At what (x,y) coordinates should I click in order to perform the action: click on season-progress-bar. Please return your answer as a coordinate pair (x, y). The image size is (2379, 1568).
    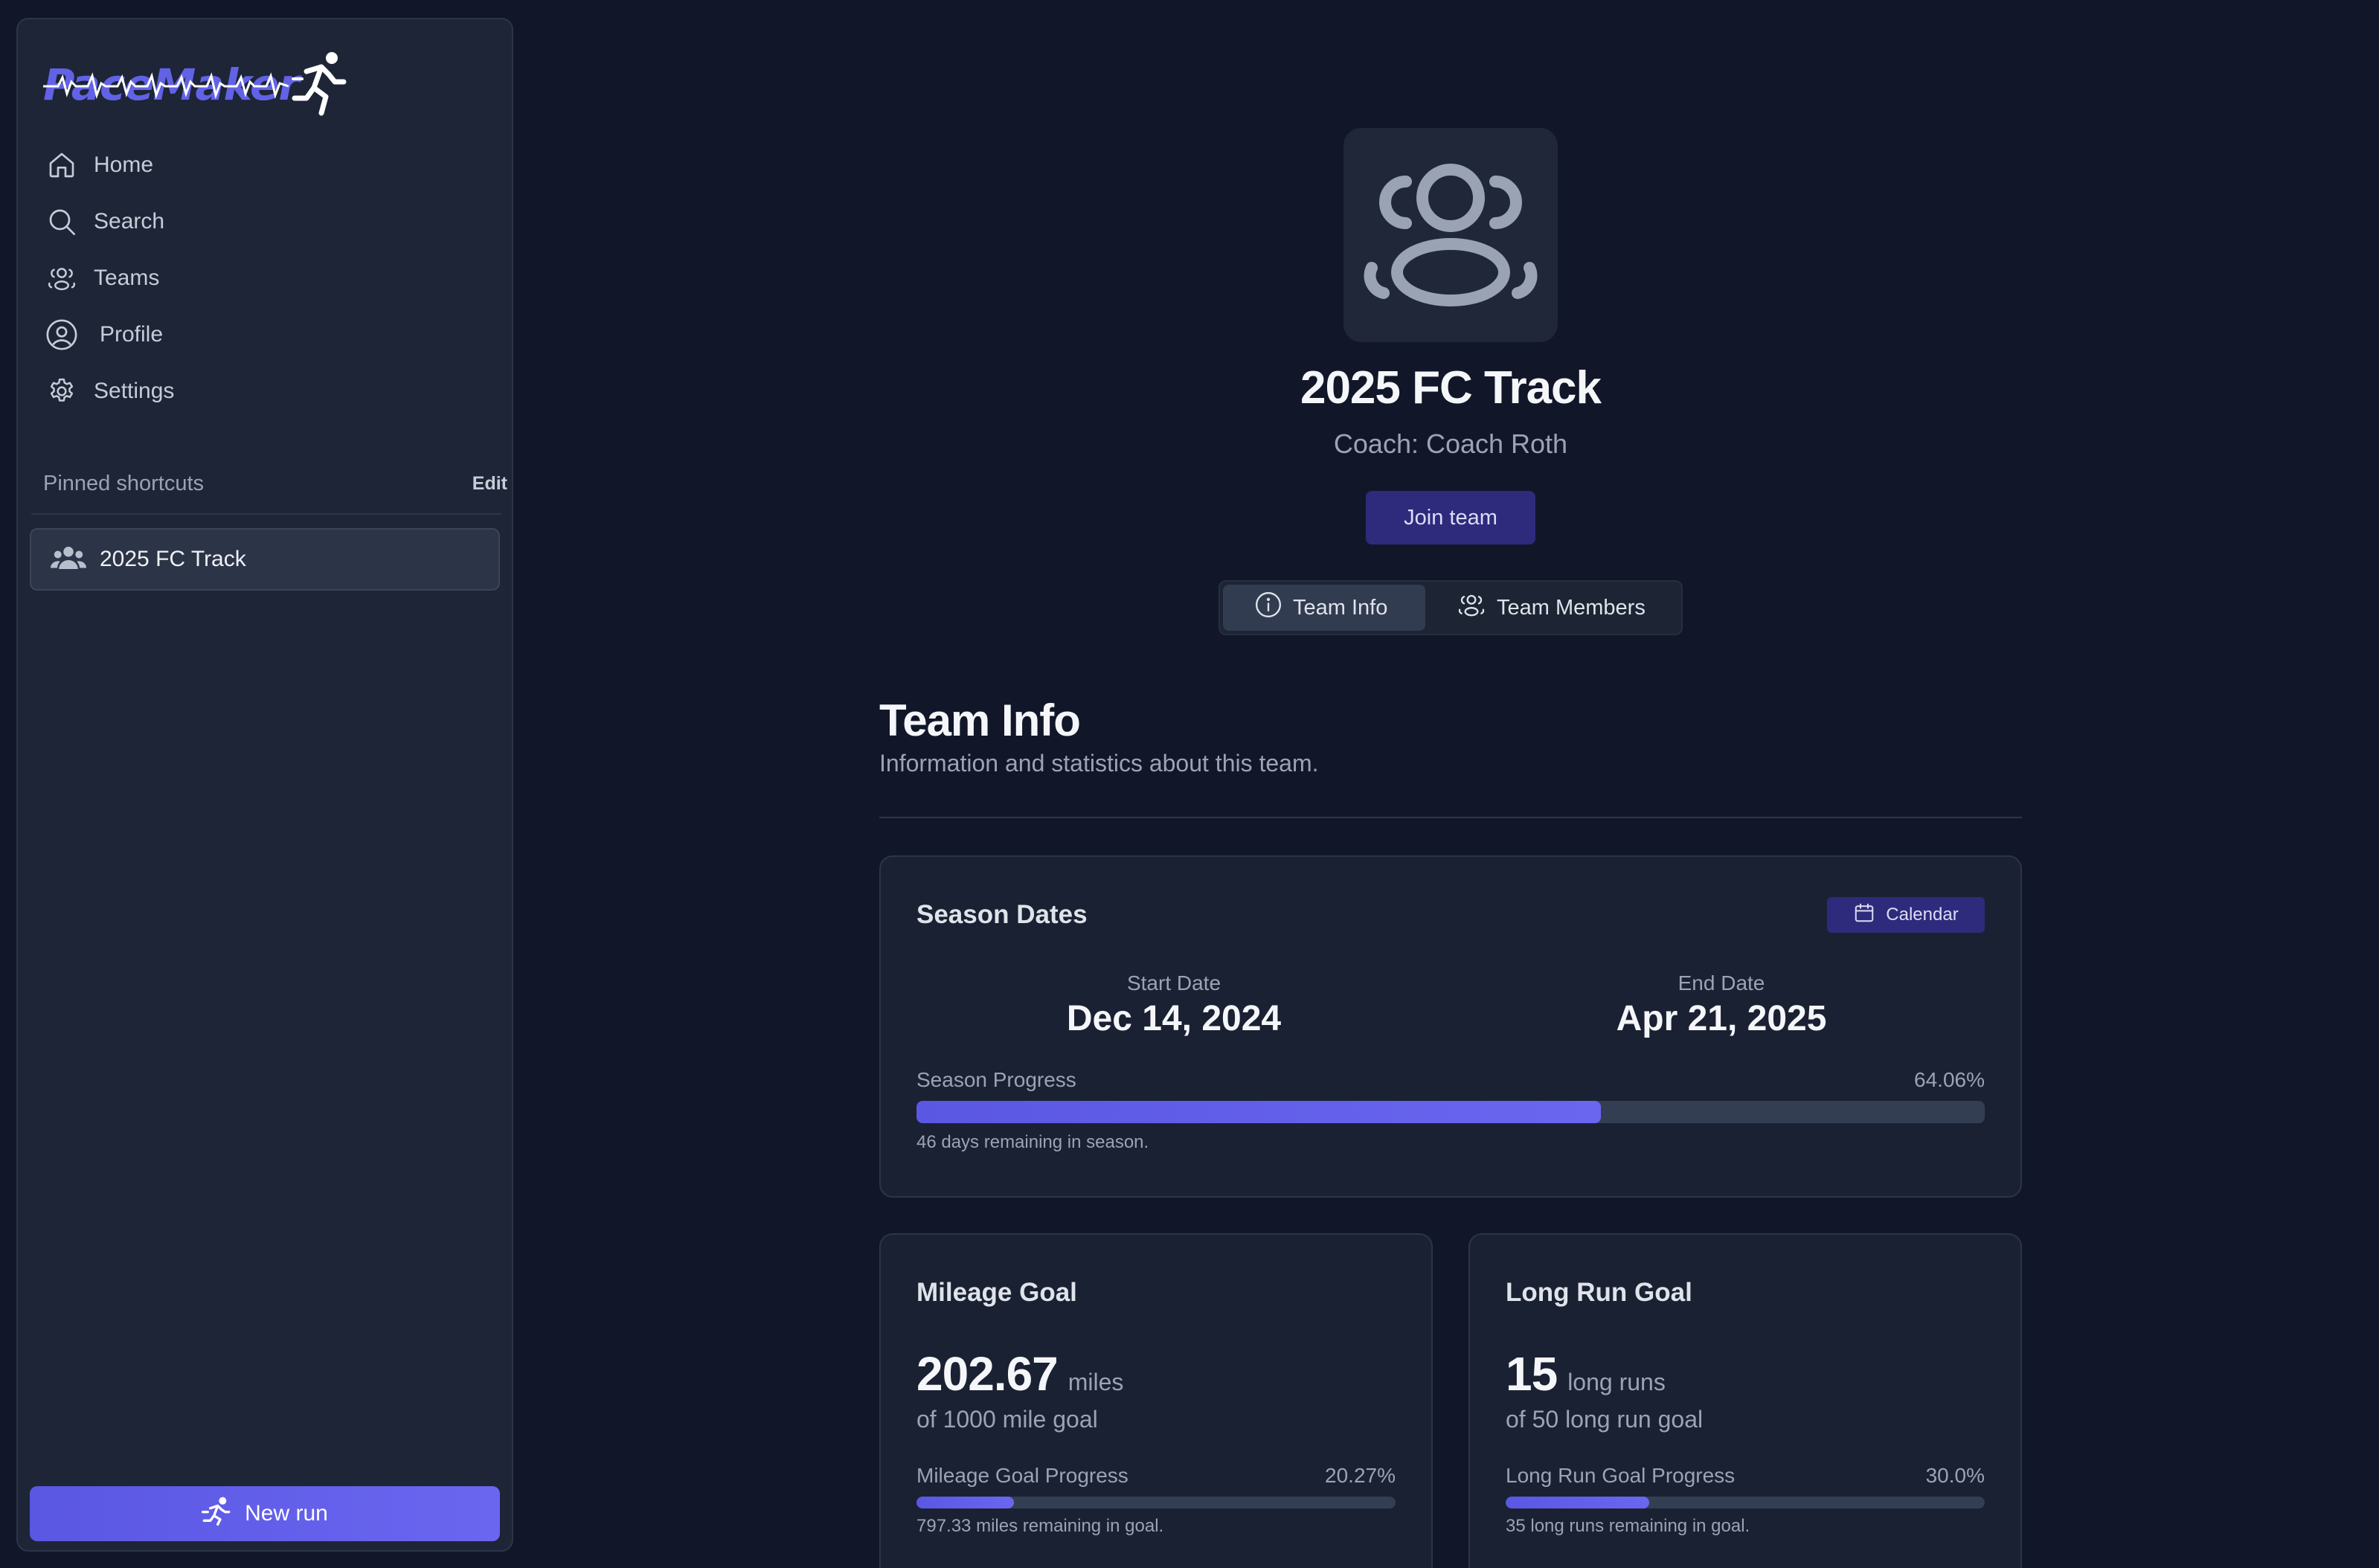
    Looking at the image, I should click on (1450, 1112).